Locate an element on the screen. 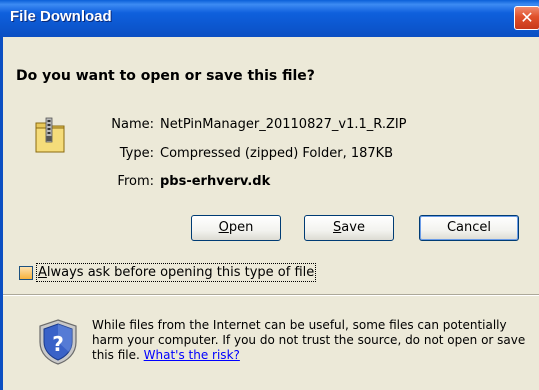 This screenshot has width=539, height=390. cancel-button-label: Cancel is located at coordinates (469, 227).